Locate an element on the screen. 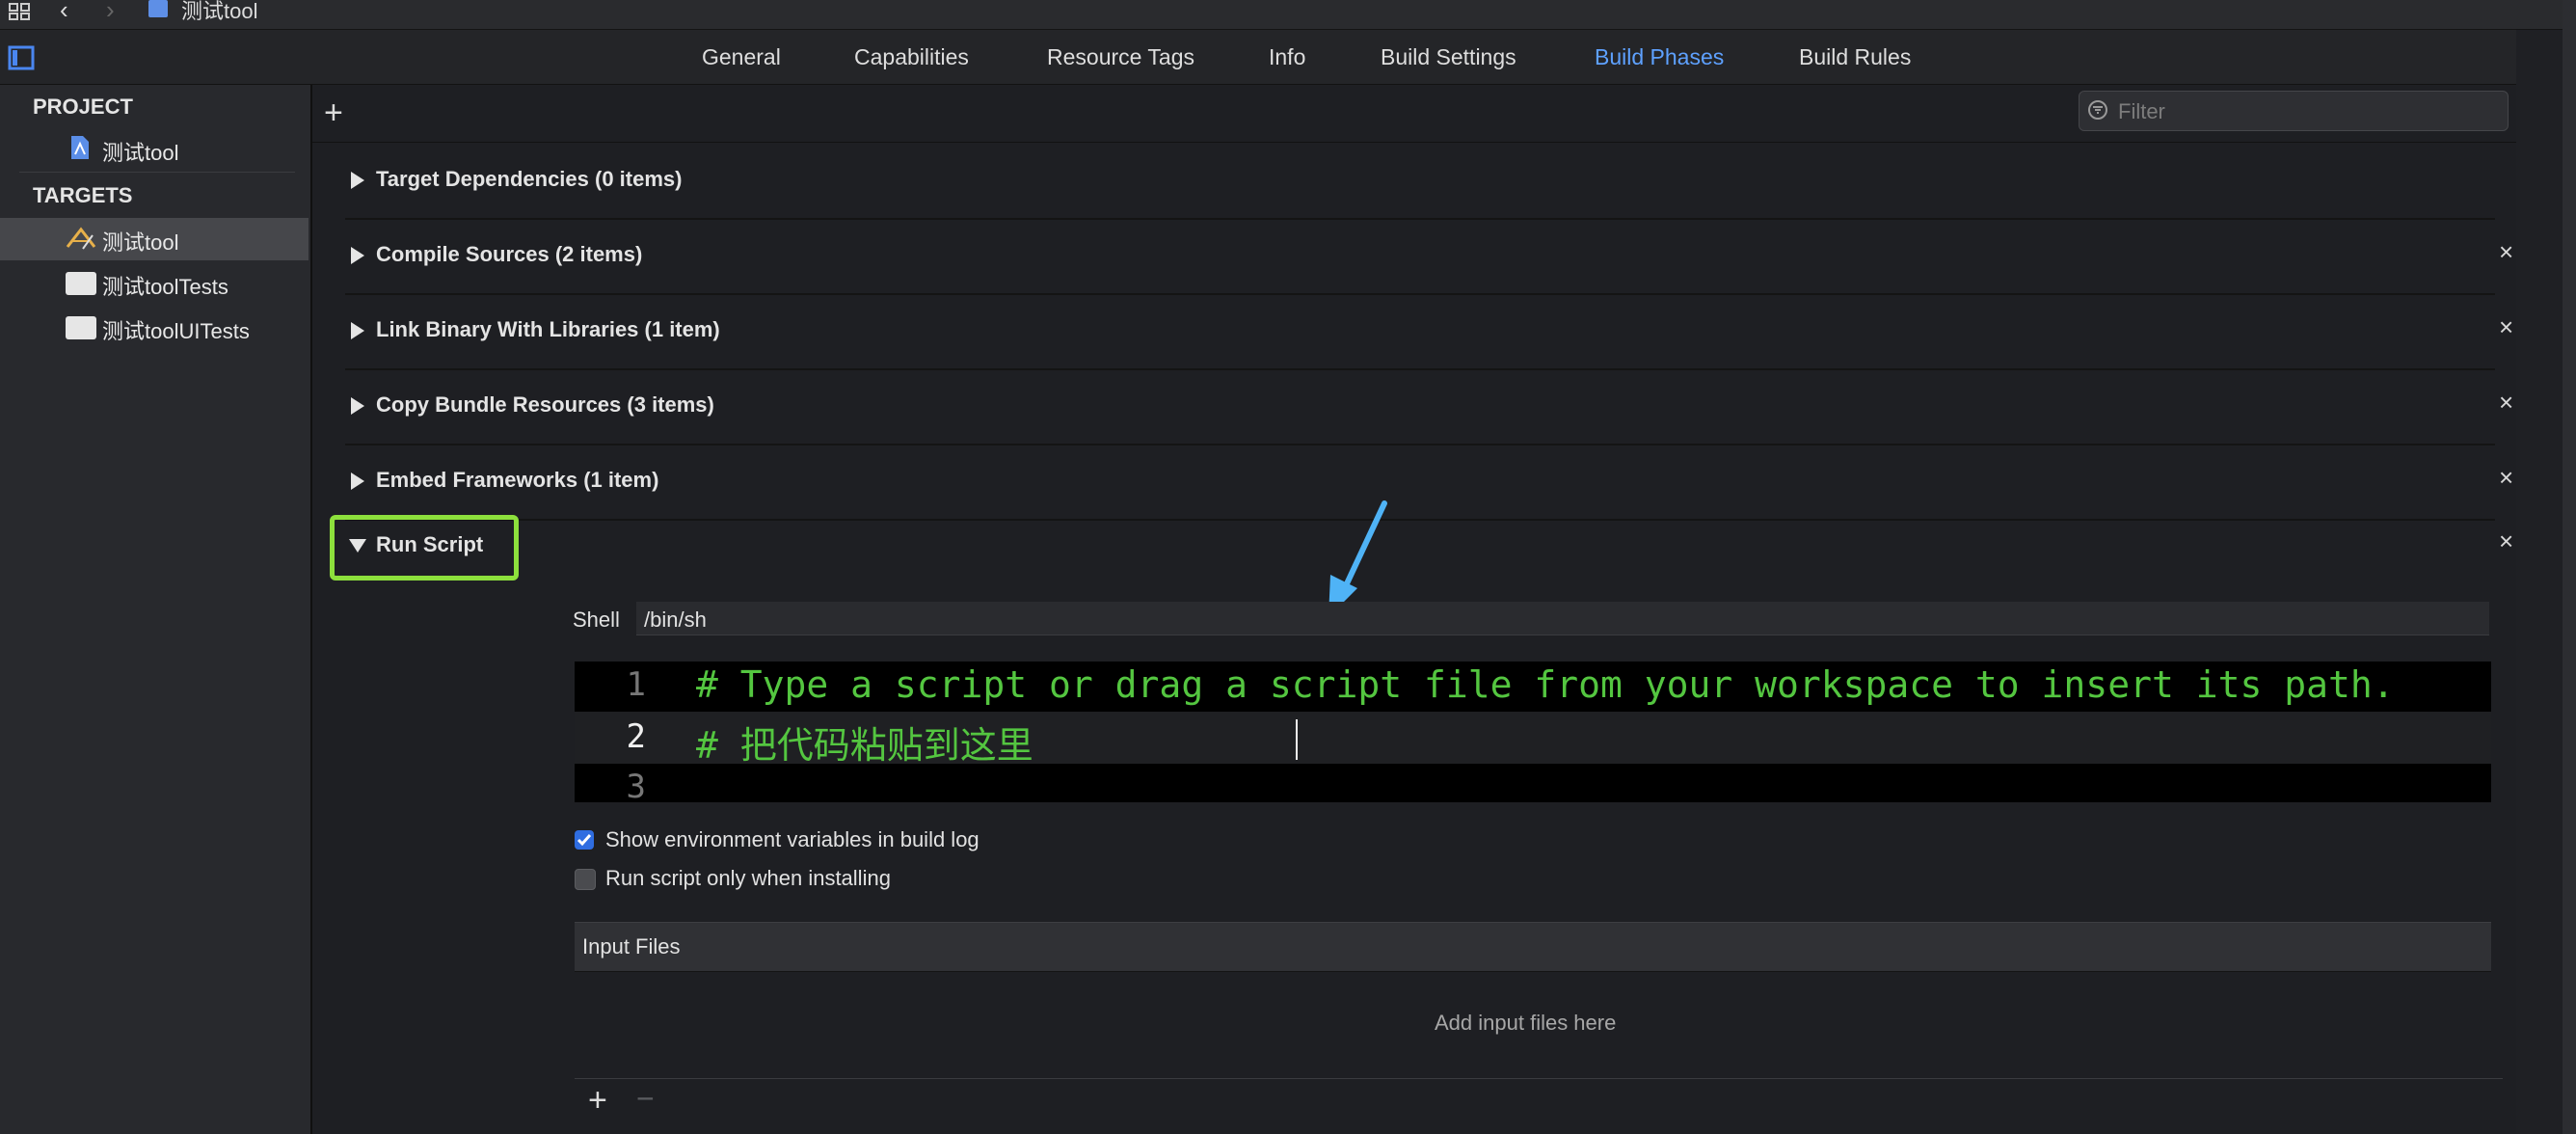  sidebar-item-target-uitests: 测试toolUITests is located at coordinates (154, 328).